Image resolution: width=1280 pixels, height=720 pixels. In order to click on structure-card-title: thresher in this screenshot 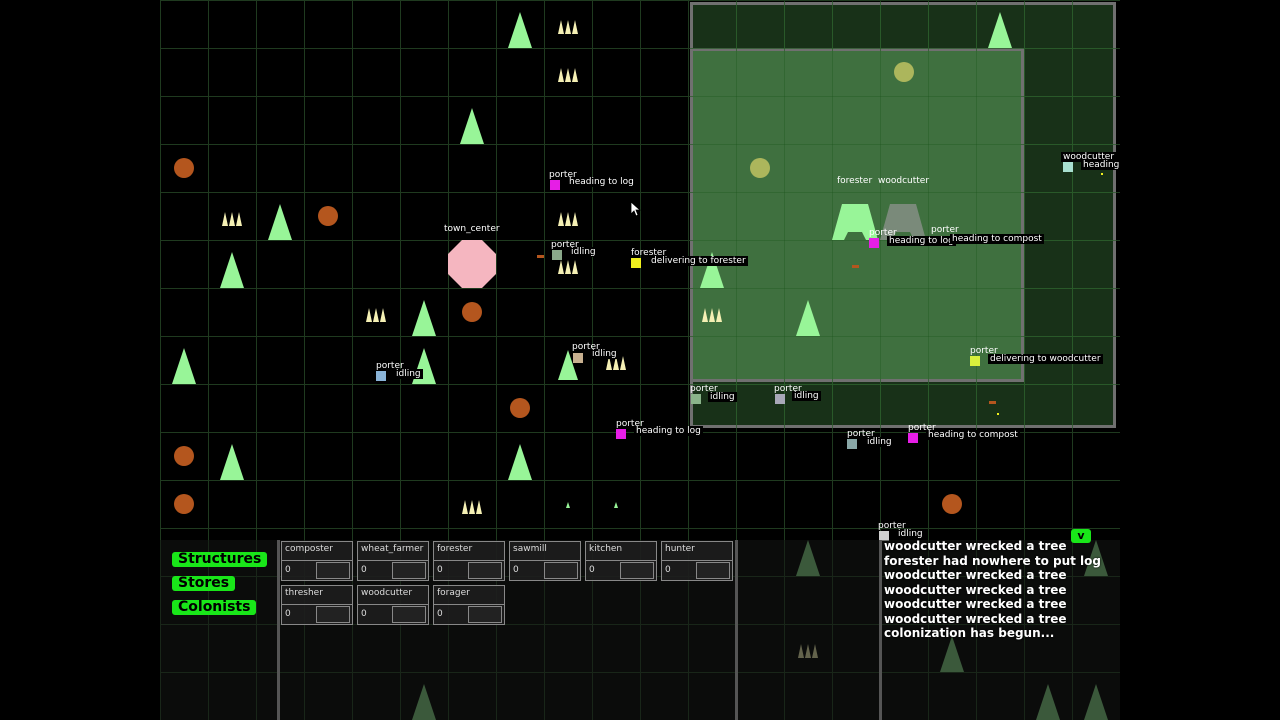, I will do `click(304, 593)`.